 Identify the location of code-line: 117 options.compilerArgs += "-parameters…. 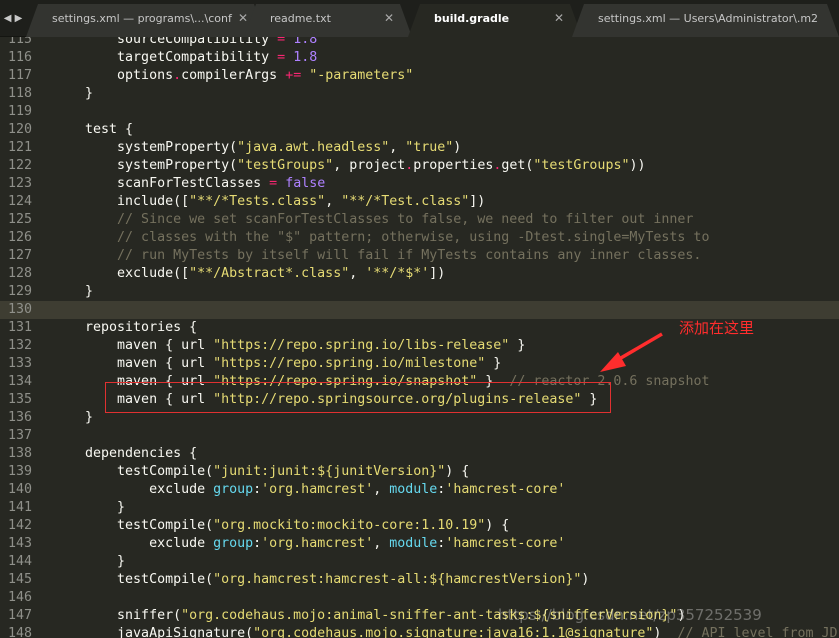
(419, 76).